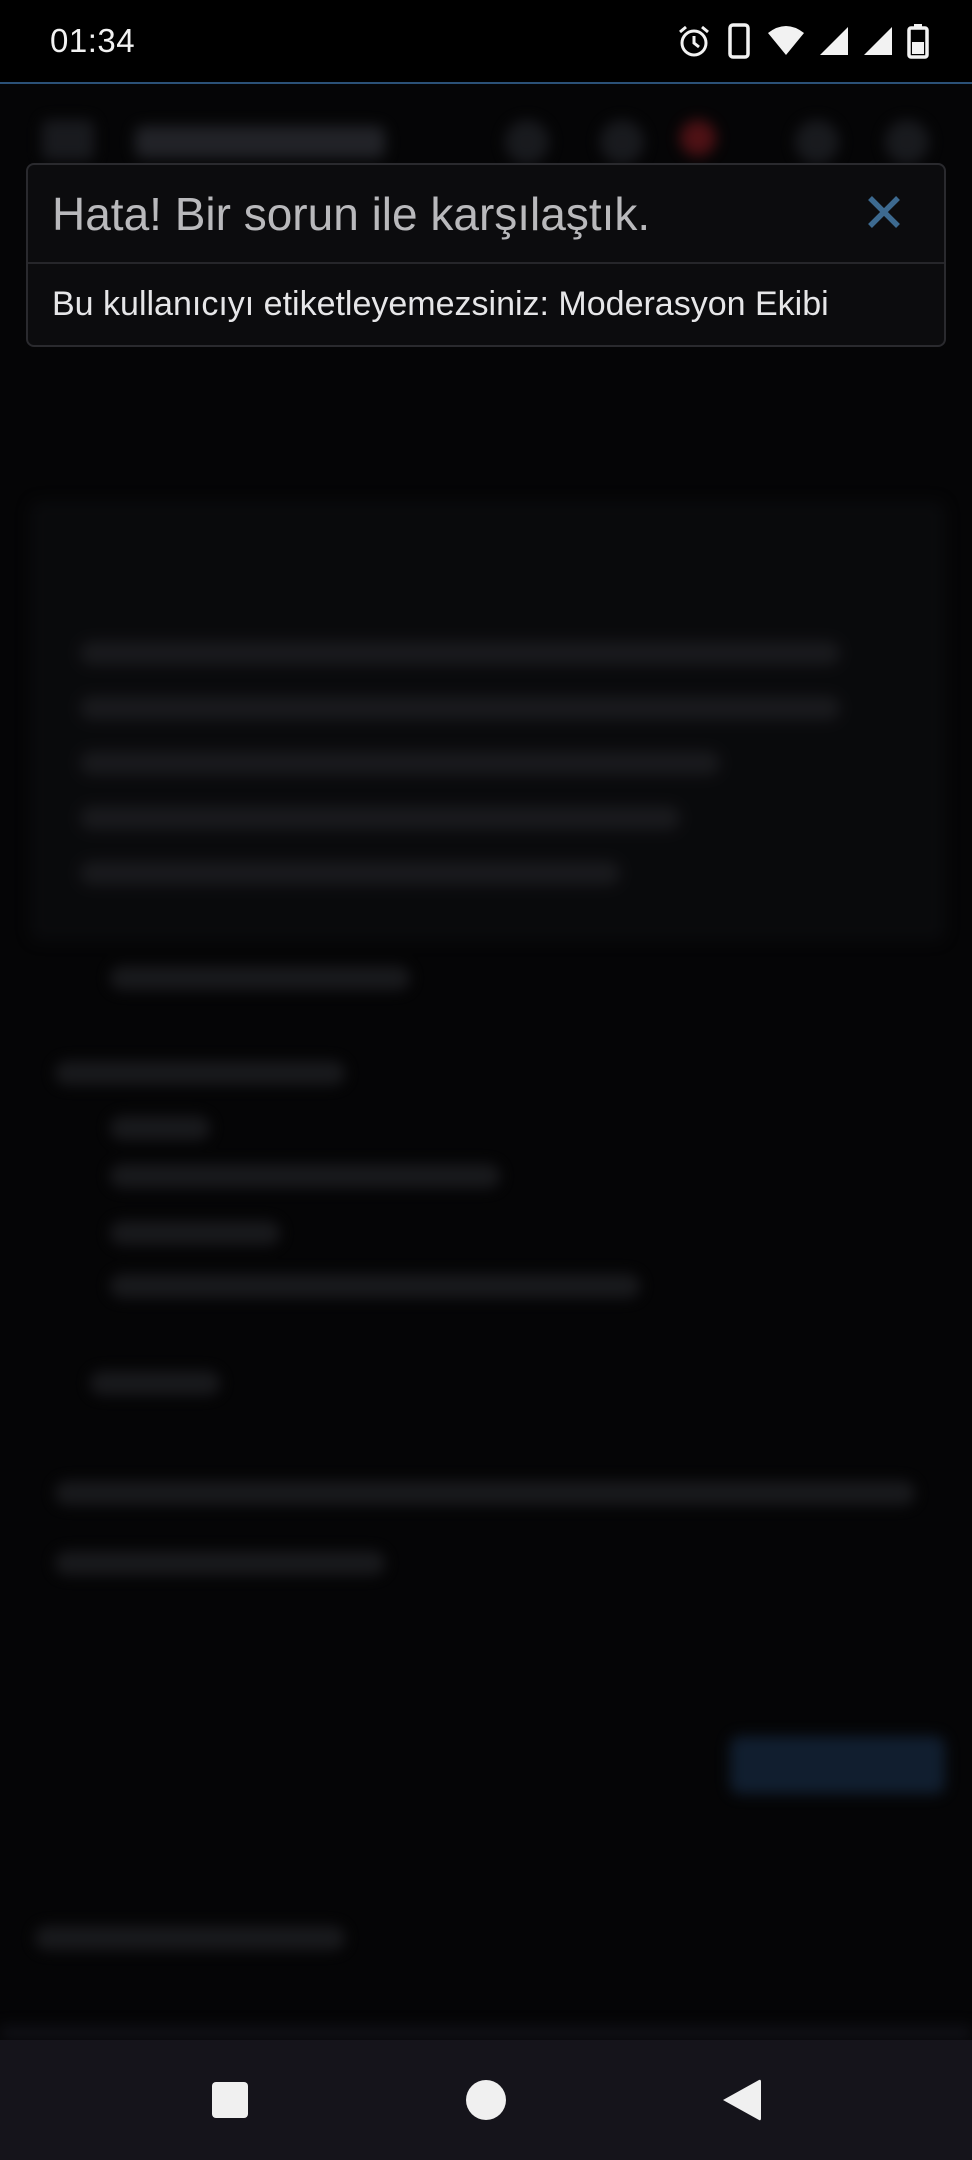  Describe the element at coordinates (884, 212) in the screenshot. I see `close-icon` at that location.